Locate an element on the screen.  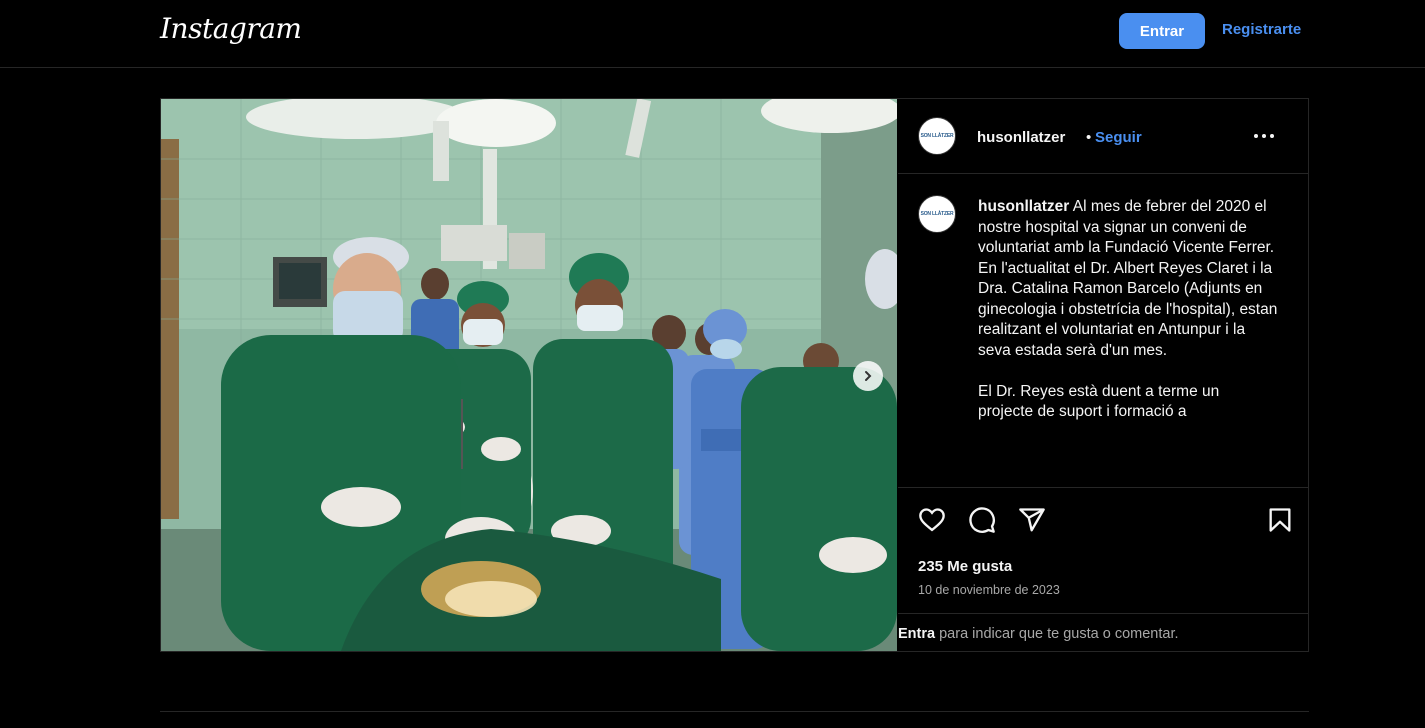
login-prompt-text: para indicar que te gusta o comentar. is located at coordinates (1057, 634).